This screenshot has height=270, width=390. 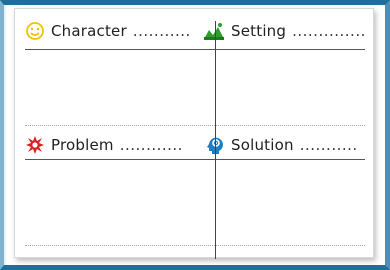 I want to click on bottom-header-rule, so click(x=195, y=159).